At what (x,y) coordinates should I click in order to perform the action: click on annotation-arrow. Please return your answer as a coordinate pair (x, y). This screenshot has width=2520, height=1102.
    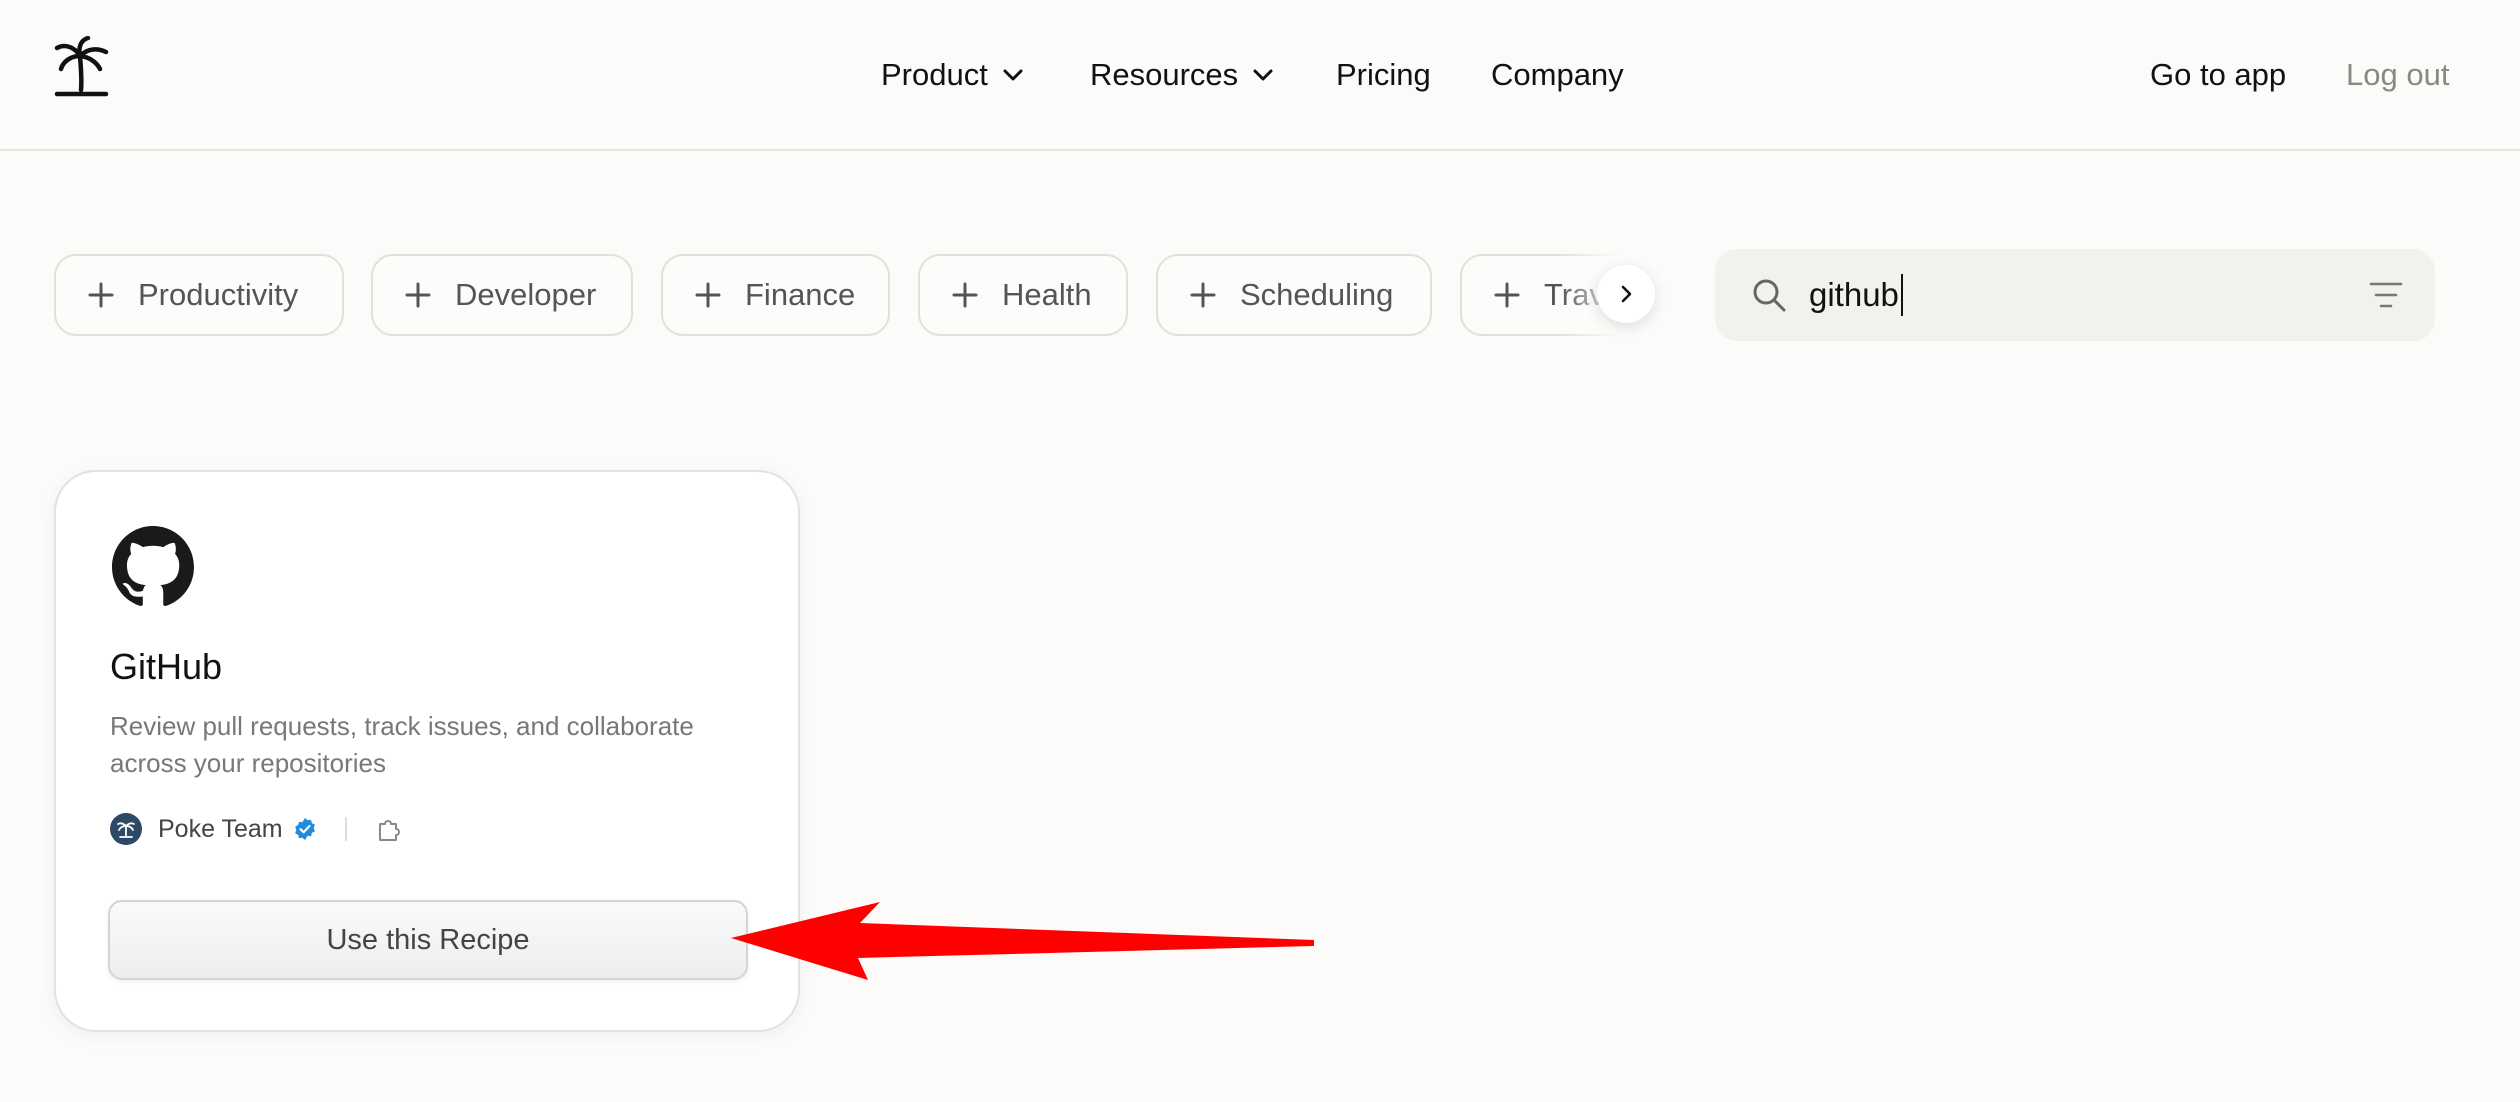
    Looking at the image, I should click on (1022, 941).